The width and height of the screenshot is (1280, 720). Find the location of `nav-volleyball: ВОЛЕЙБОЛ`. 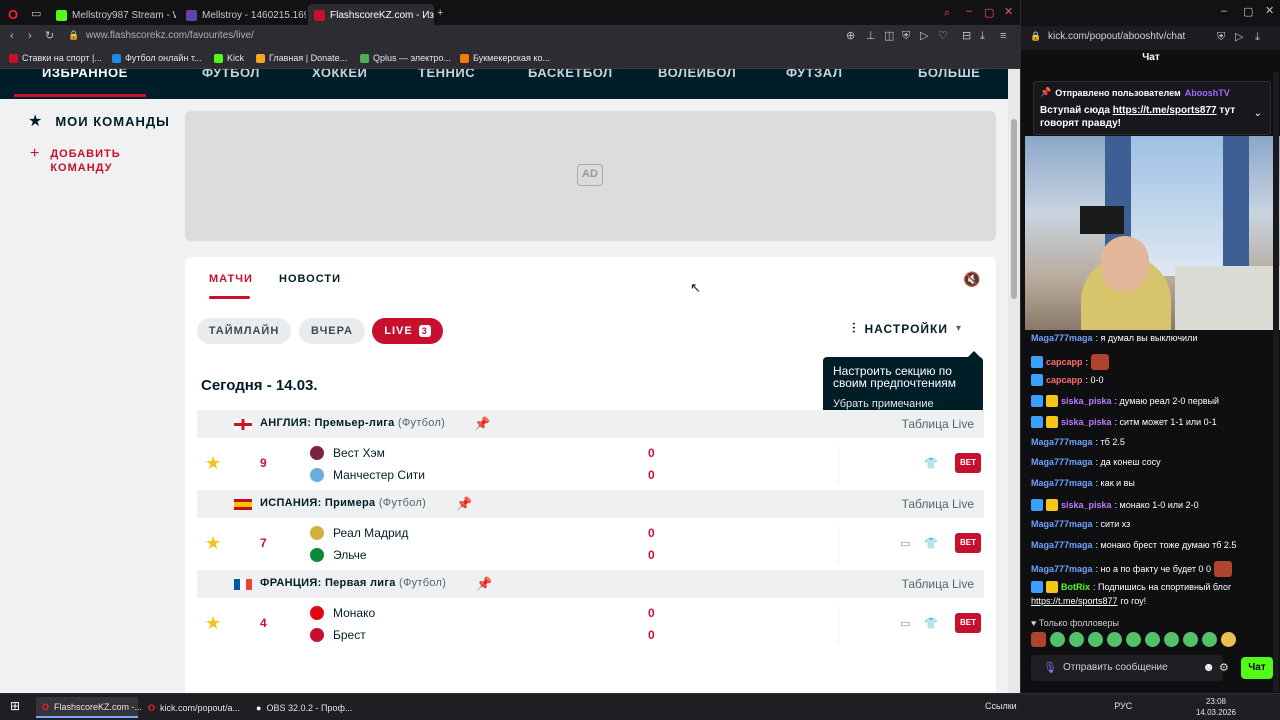

nav-volleyball: ВОЛЕЙБОЛ is located at coordinates (697, 74).